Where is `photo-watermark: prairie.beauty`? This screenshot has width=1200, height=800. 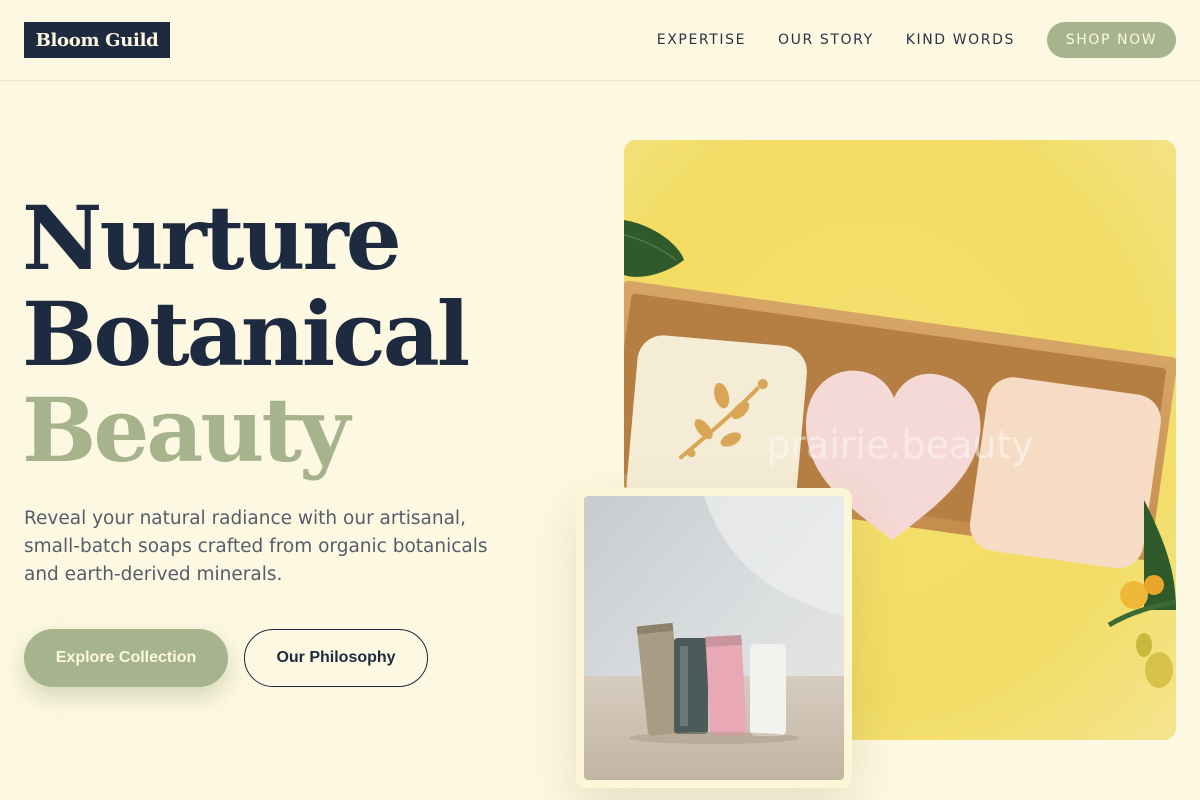 photo-watermark: prairie.beauty is located at coordinates (899, 445).